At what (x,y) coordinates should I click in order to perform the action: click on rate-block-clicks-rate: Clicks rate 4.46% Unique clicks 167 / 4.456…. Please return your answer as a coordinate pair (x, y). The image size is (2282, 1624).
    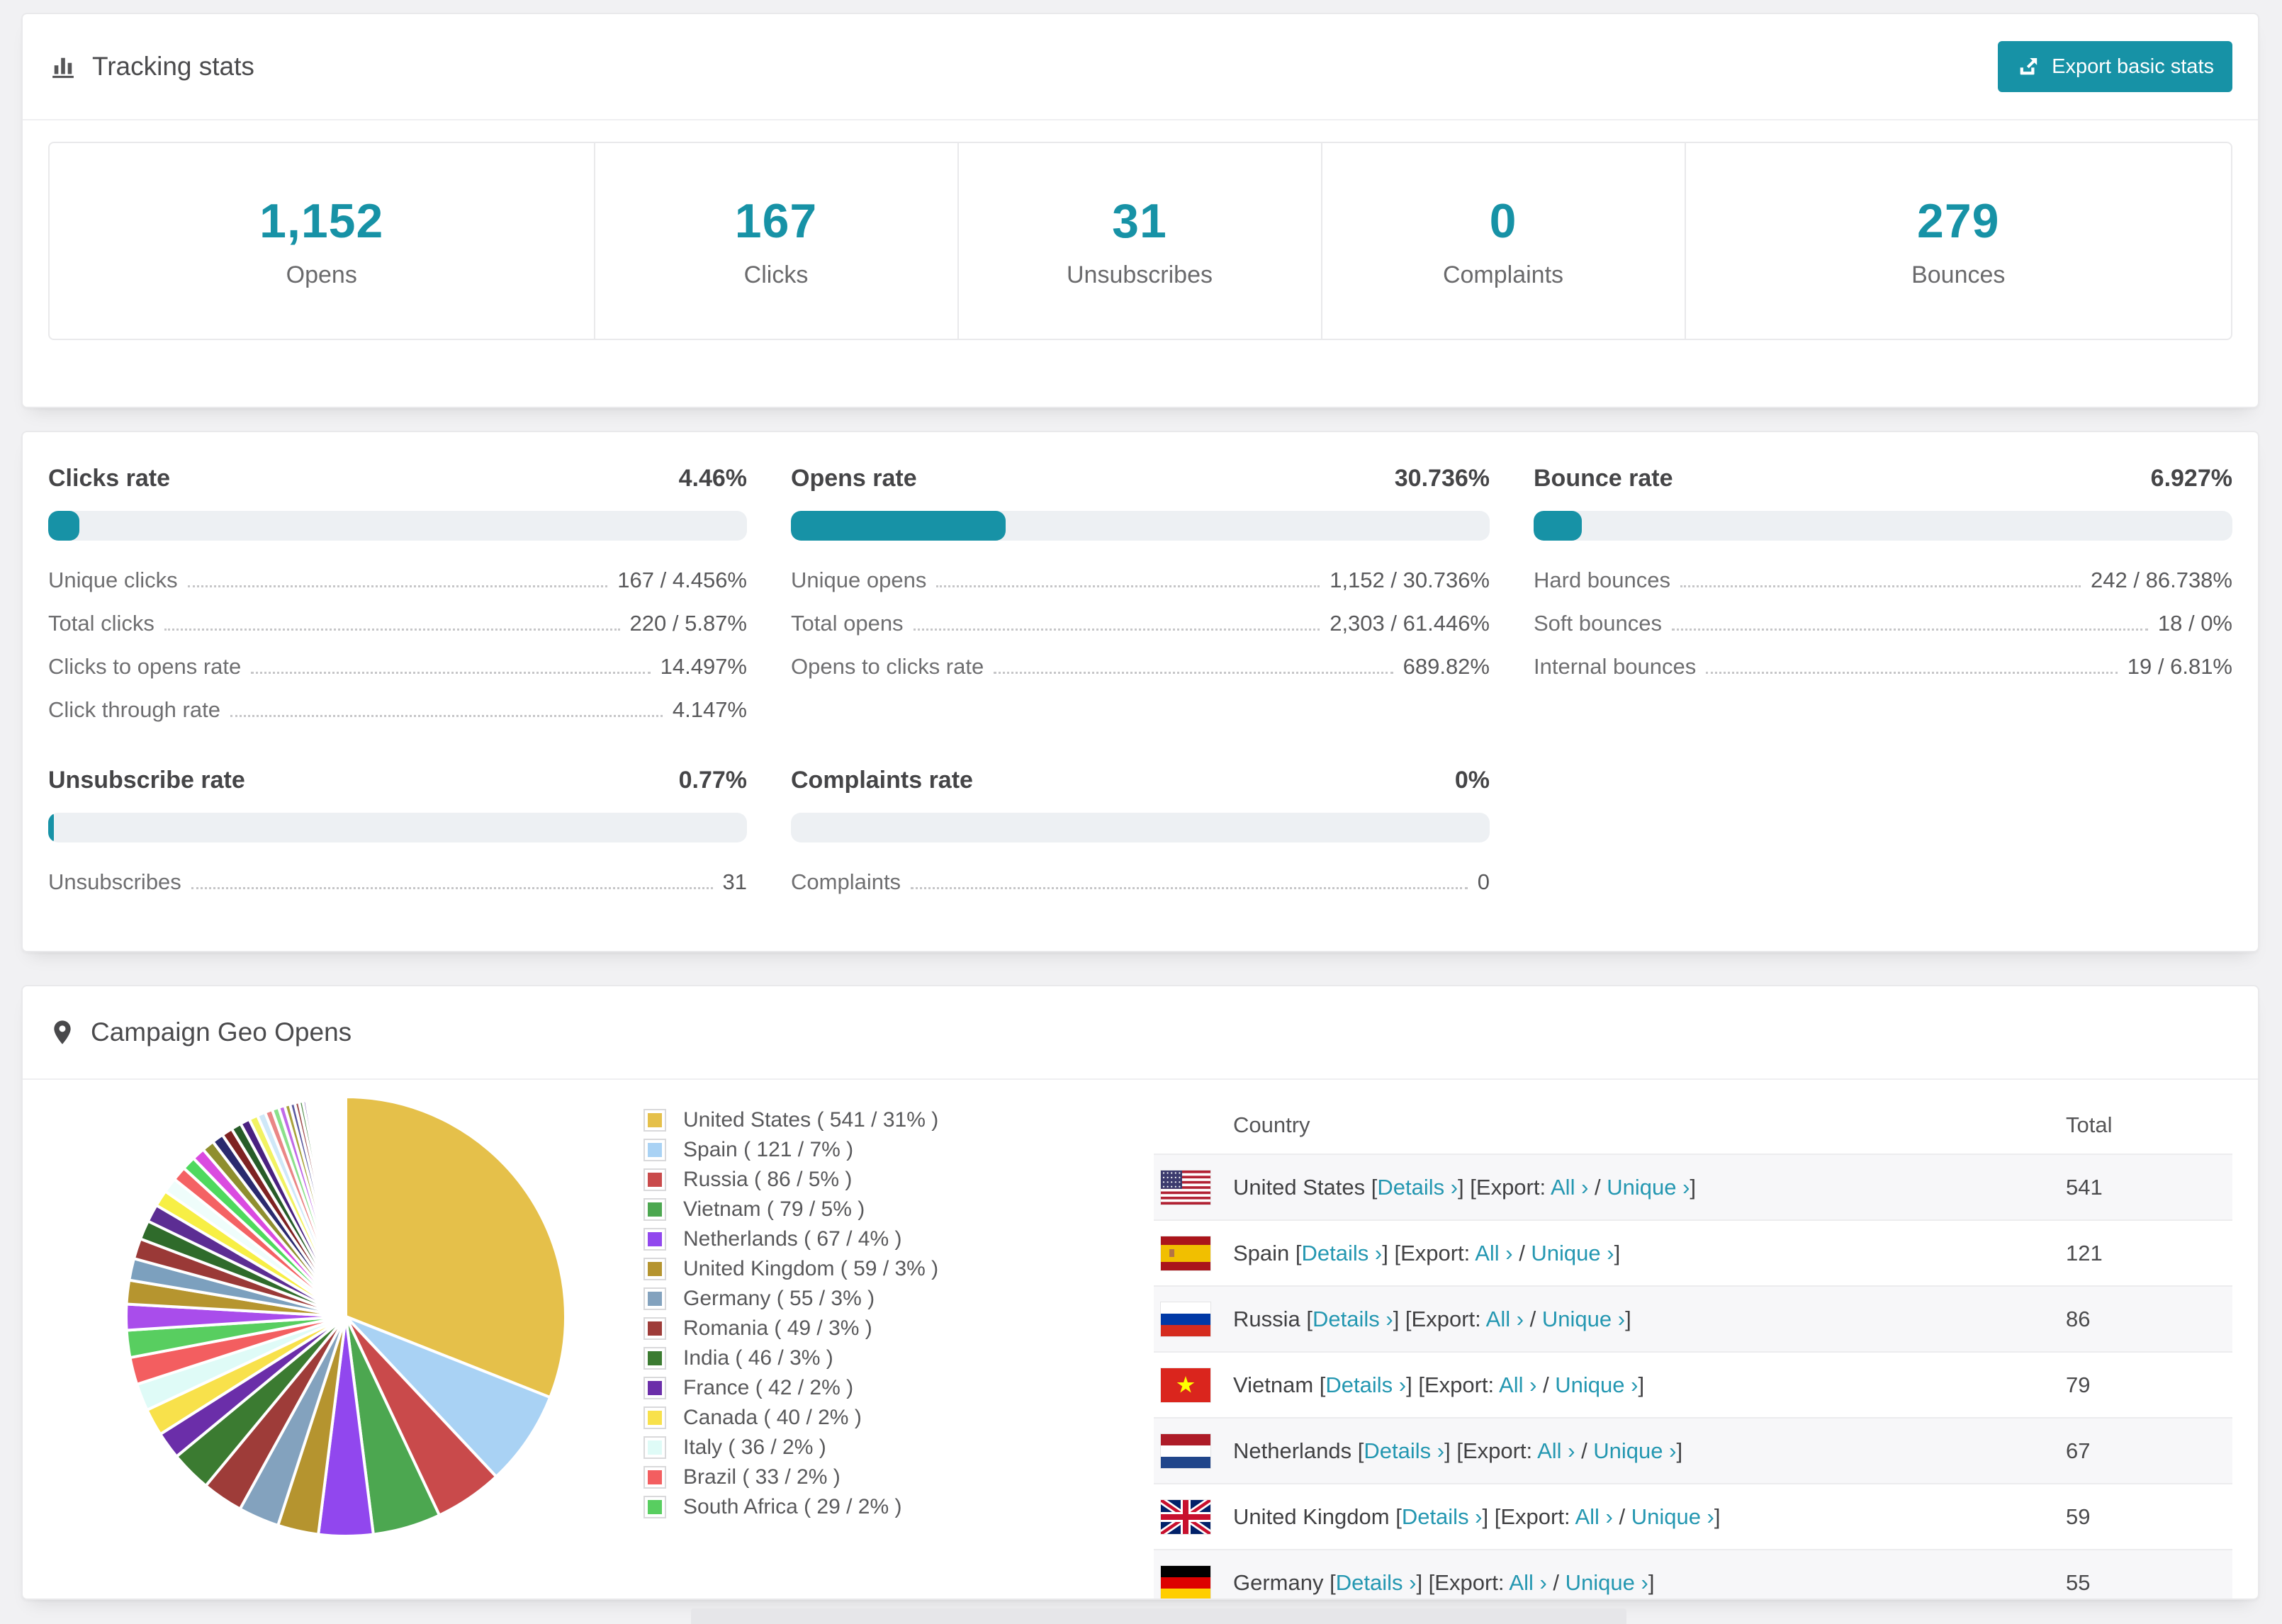
    Looking at the image, I should click on (397, 594).